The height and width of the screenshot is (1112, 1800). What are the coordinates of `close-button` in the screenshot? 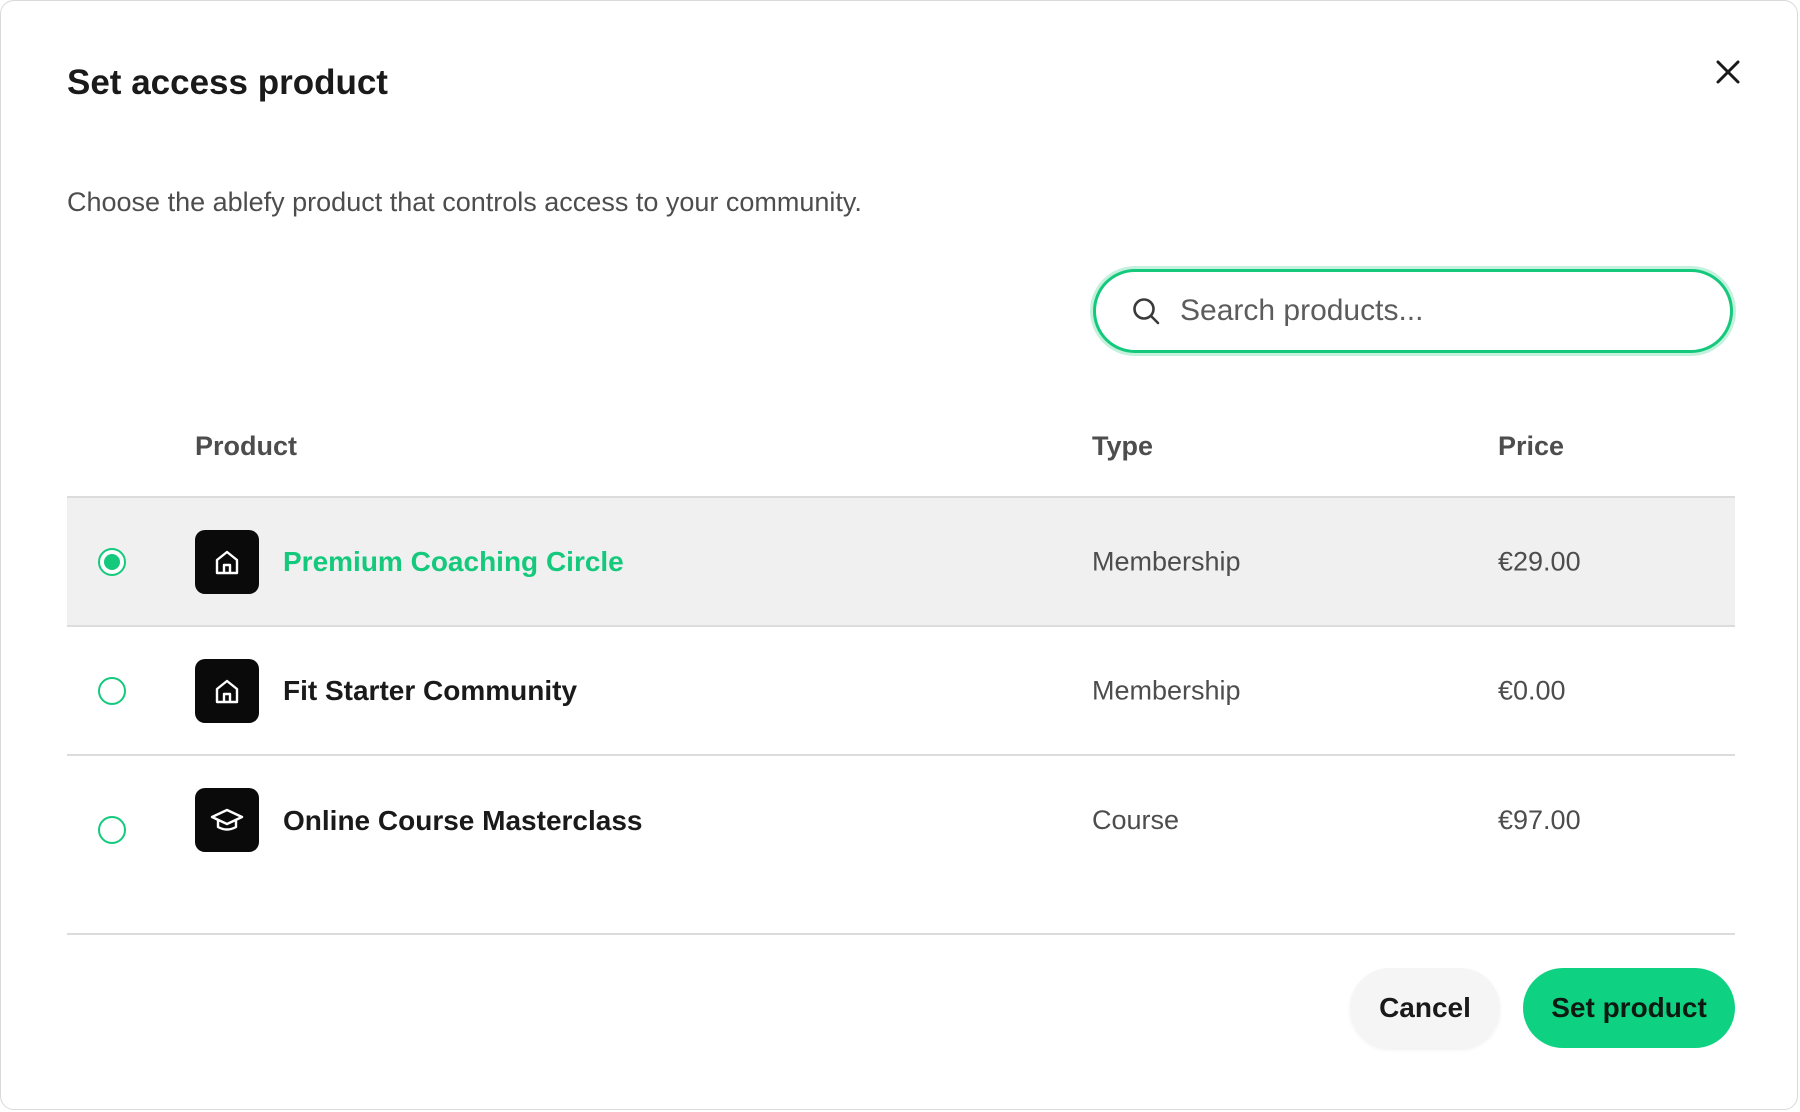 It's located at (1728, 74).